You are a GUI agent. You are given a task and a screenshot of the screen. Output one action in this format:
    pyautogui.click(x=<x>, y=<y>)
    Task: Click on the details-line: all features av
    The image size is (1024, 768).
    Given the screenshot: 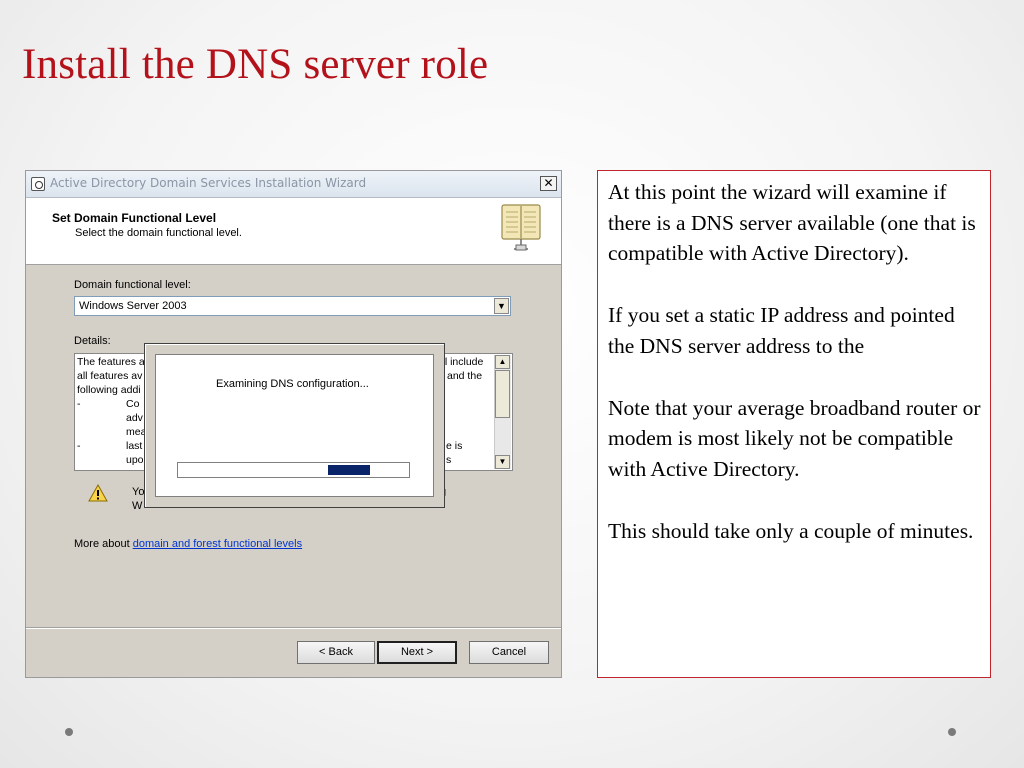 What is the action you would take?
    pyautogui.click(x=110, y=376)
    